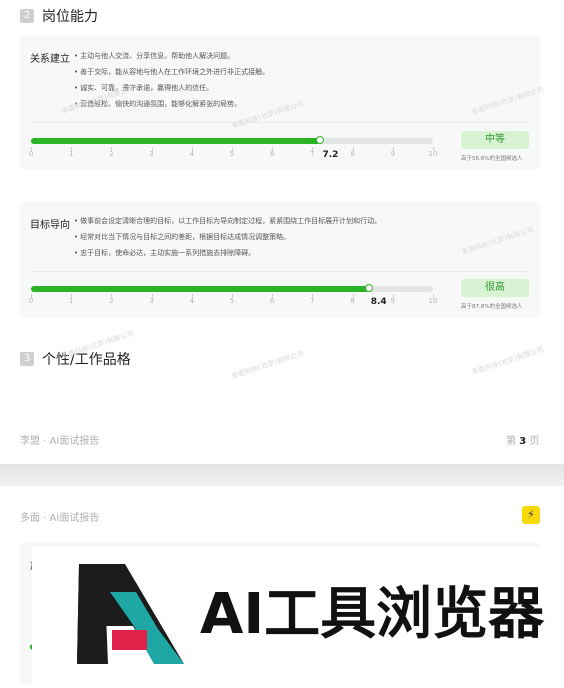 The width and height of the screenshot is (564, 688). What do you see at coordinates (495, 140) in the screenshot?
I see `grade-badge: 中等` at bounding box center [495, 140].